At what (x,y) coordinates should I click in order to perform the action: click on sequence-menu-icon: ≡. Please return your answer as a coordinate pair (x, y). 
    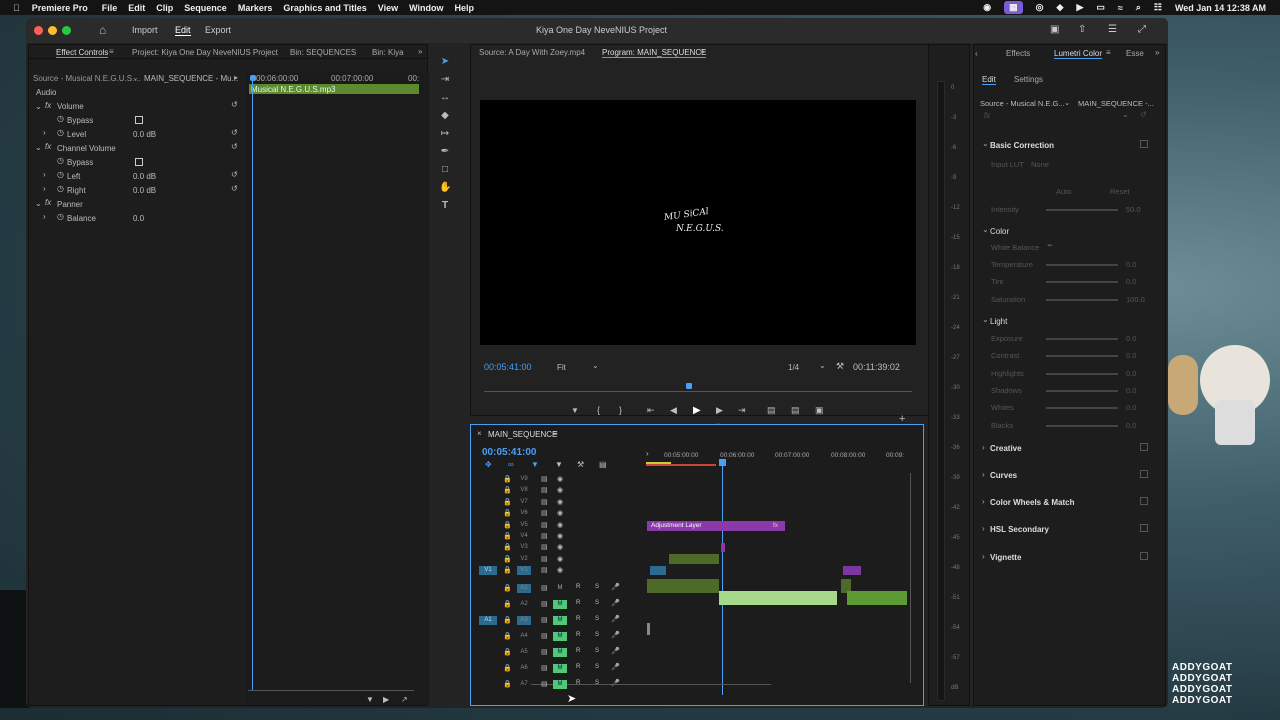
    Looking at the image, I should click on (555, 433).